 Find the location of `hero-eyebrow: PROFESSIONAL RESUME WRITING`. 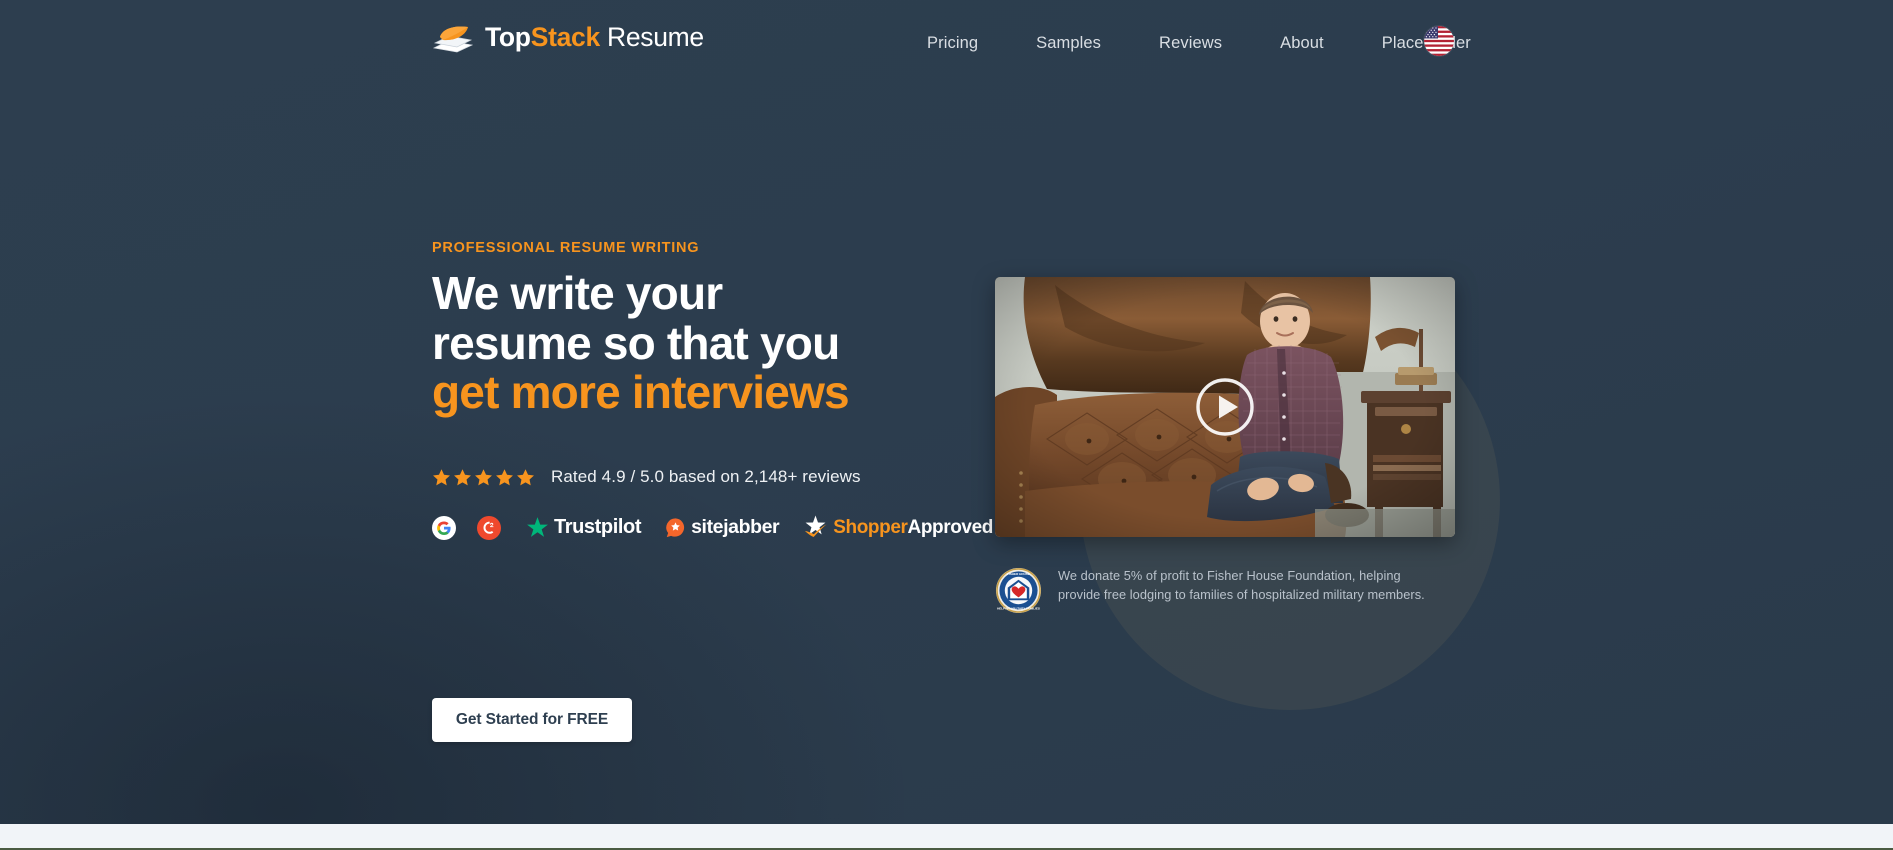

hero-eyebrow: PROFESSIONAL RESUME WRITING is located at coordinates (566, 248).